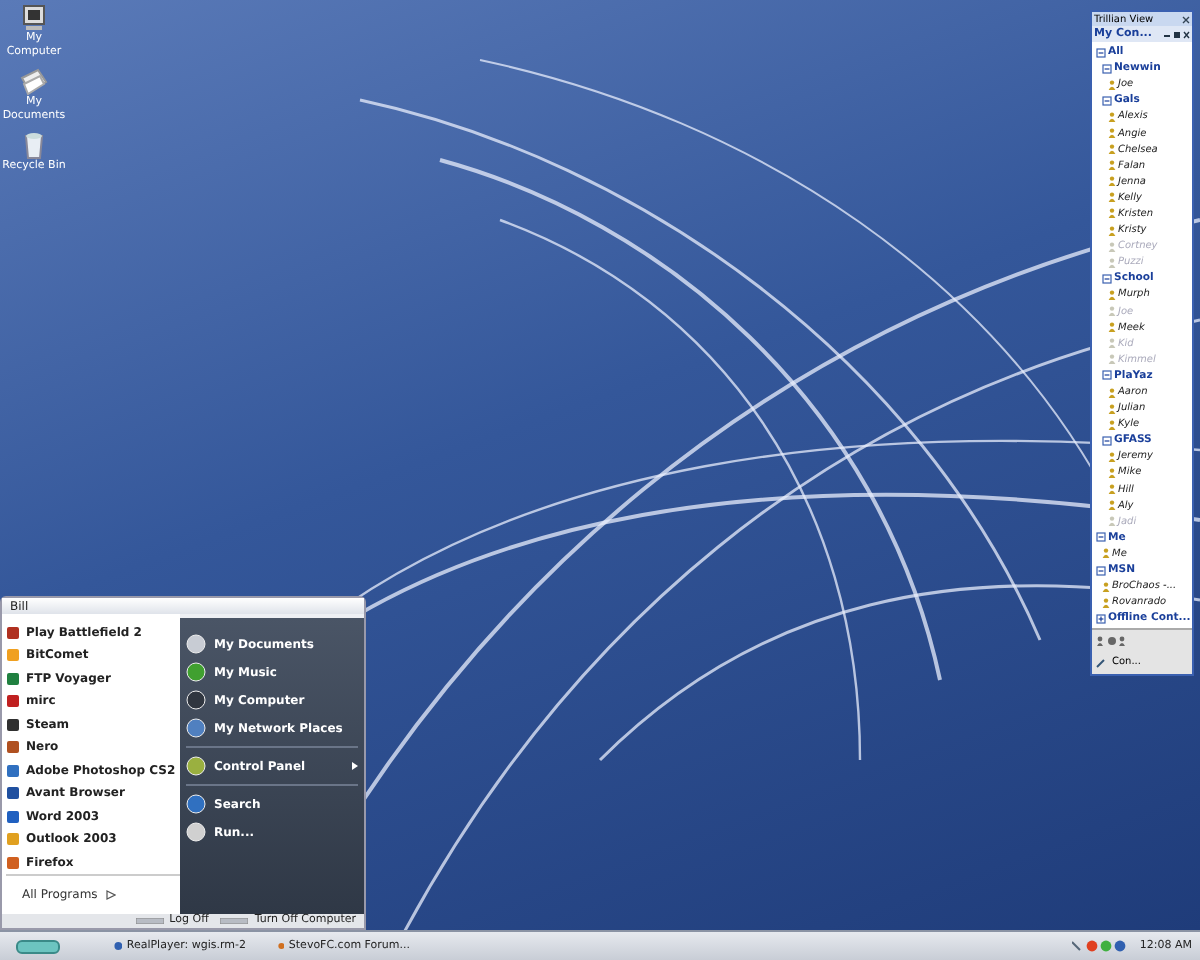 The width and height of the screenshot is (1200, 960). What do you see at coordinates (1101, 618) in the screenshot?
I see `expand-icon` at bounding box center [1101, 618].